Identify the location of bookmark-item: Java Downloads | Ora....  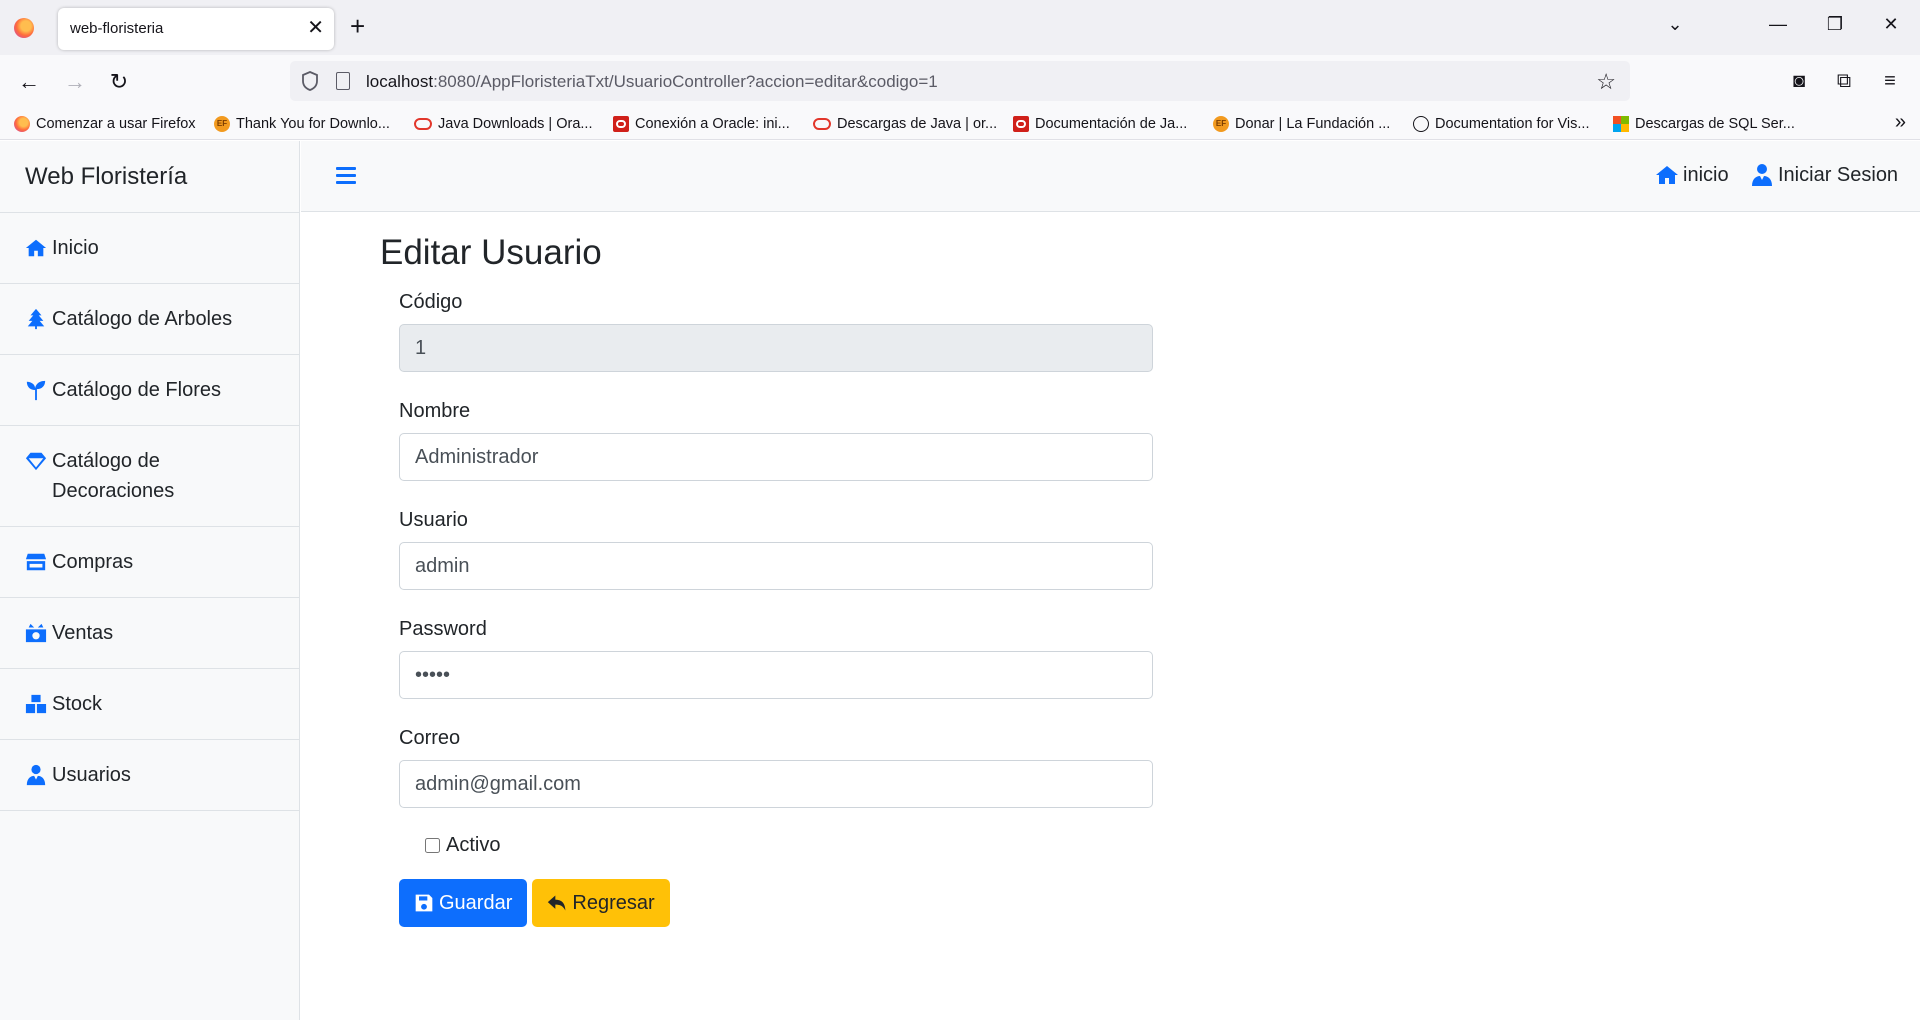
(503, 124).